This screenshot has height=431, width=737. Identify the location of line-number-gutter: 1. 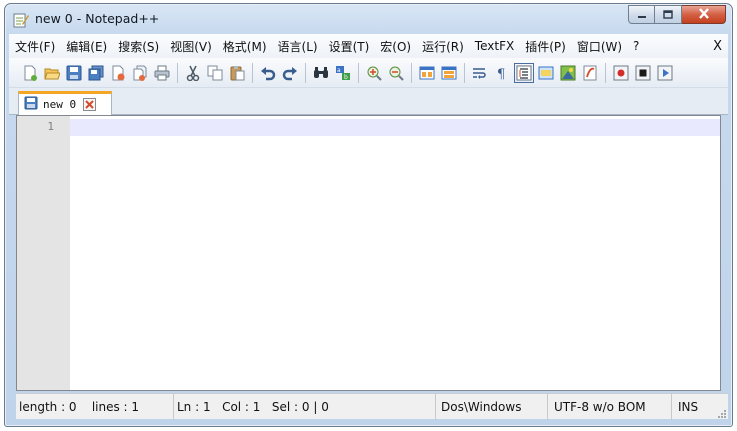
(43, 253).